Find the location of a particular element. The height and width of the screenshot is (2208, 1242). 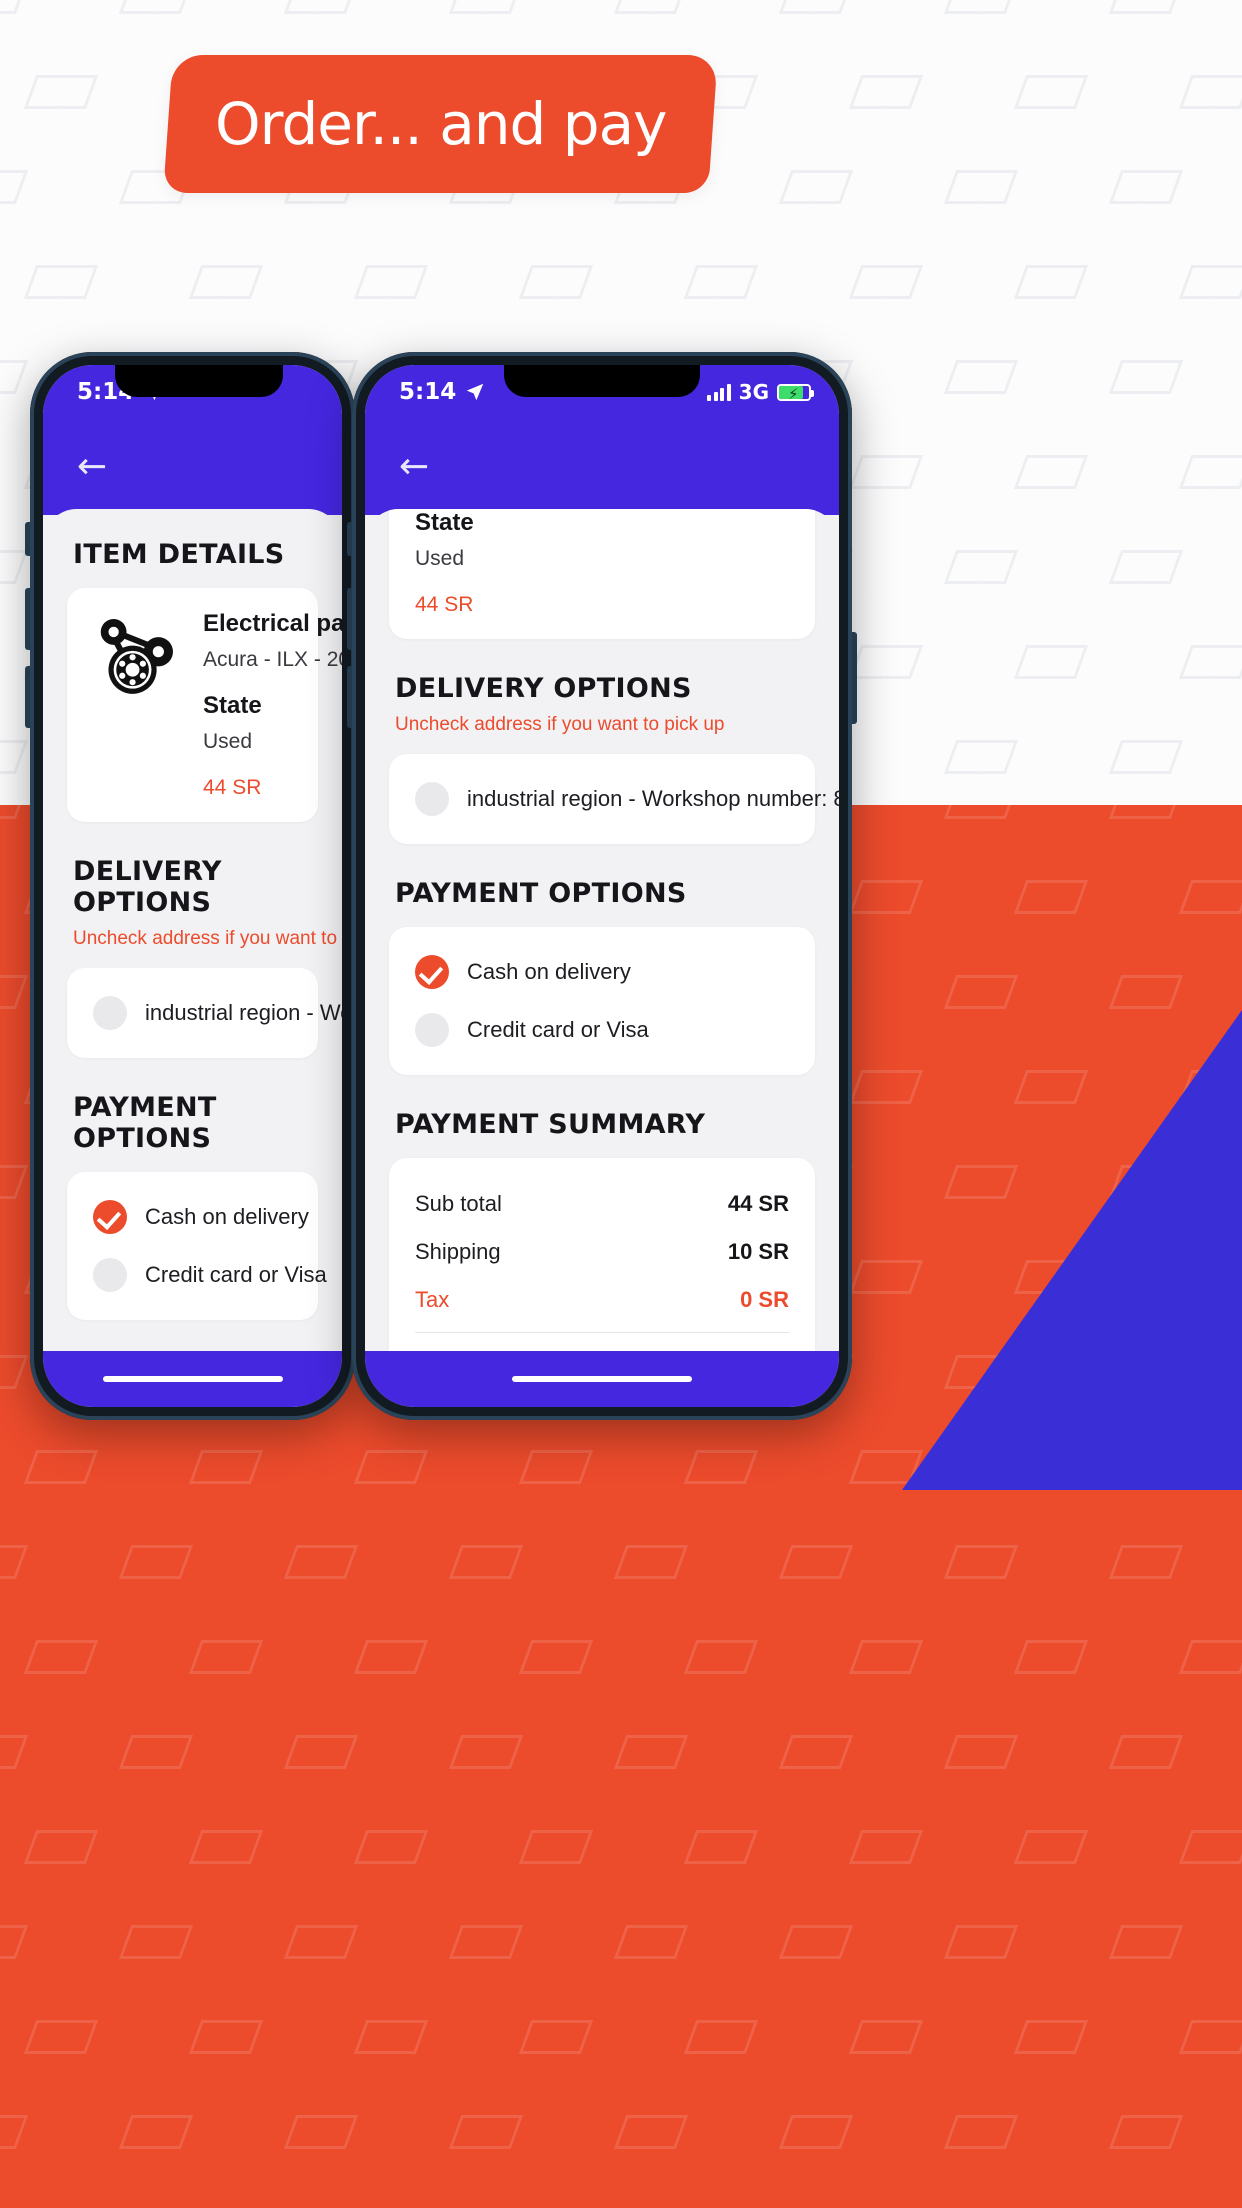

right-shipping-value: 10 SR is located at coordinates (758, 1251).